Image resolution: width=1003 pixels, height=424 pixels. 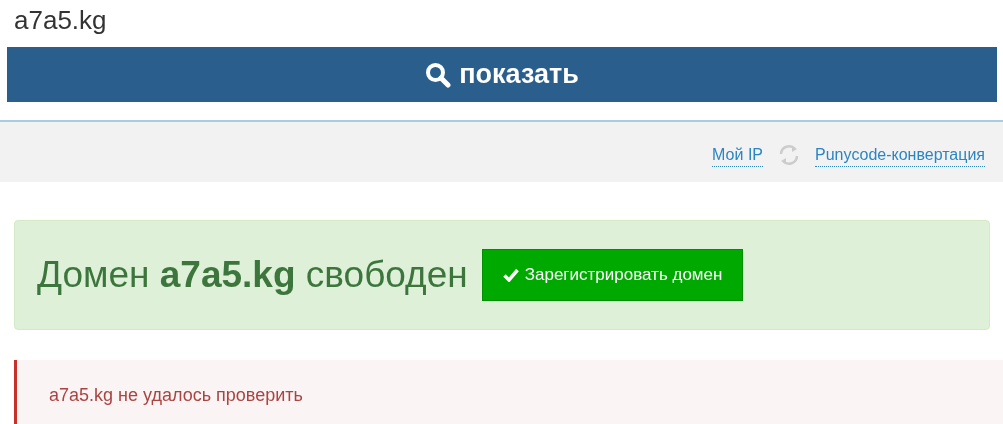 I want to click on error-message: a7a5.kg не удалось проверить, so click(x=176, y=395).